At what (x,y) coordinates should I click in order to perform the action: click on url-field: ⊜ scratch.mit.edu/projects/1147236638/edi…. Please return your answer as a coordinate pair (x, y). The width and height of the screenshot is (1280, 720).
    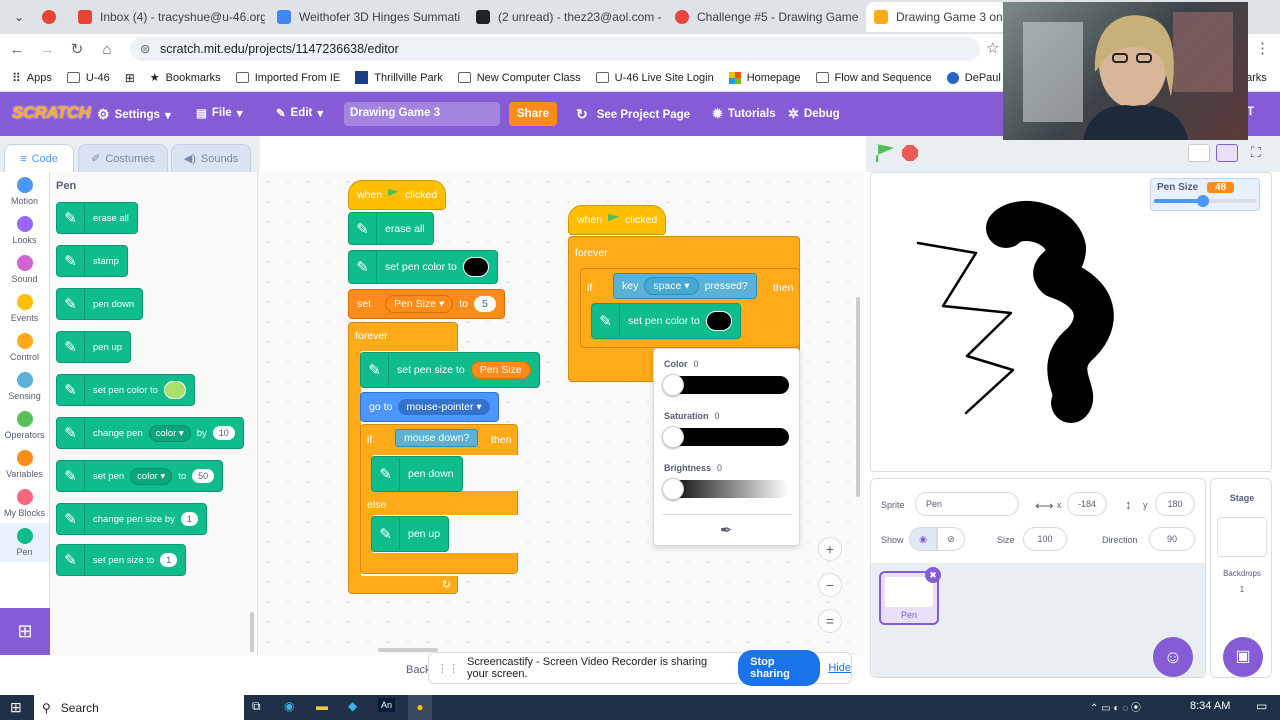
    Looking at the image, I should click on (555, 49).